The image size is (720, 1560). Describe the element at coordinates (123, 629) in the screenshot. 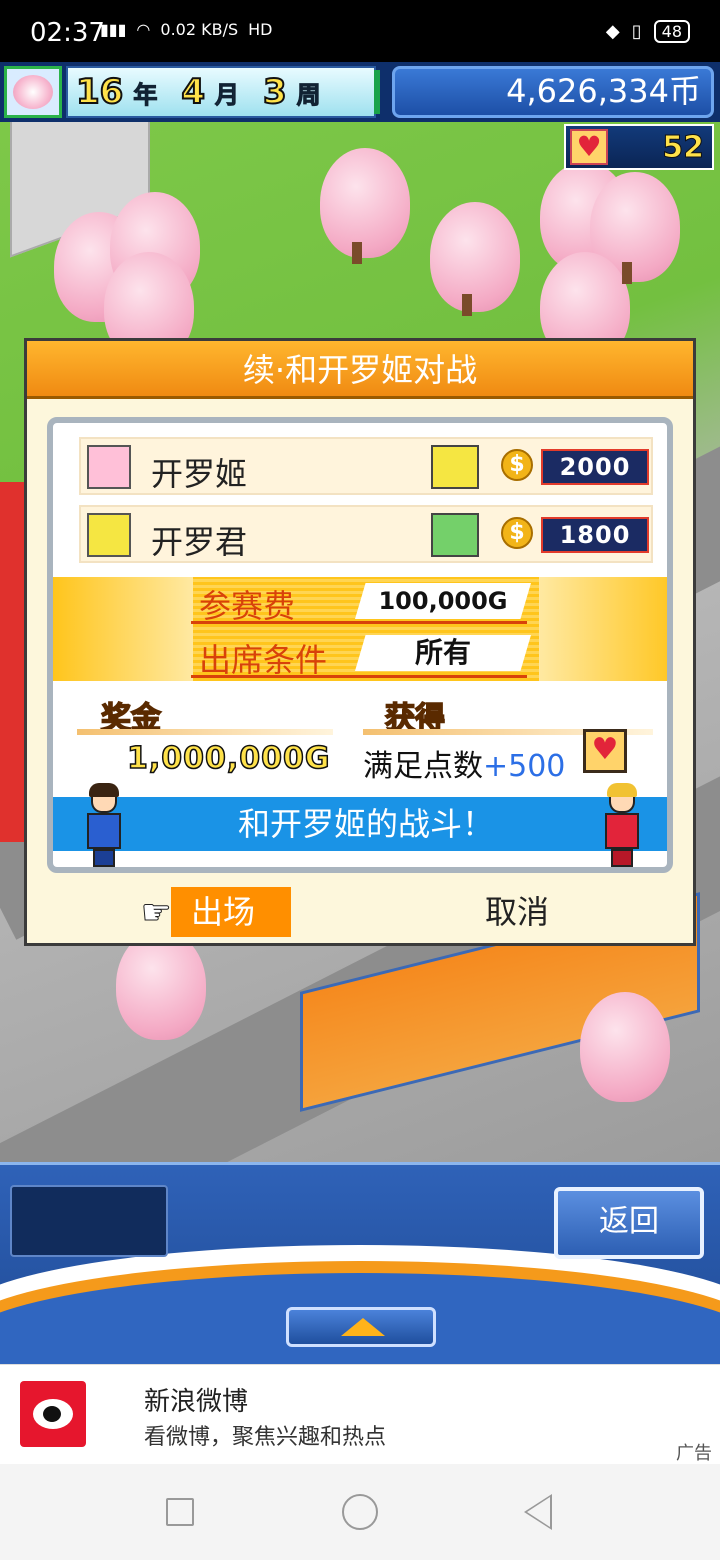

I see `band-fade-left` at that location.